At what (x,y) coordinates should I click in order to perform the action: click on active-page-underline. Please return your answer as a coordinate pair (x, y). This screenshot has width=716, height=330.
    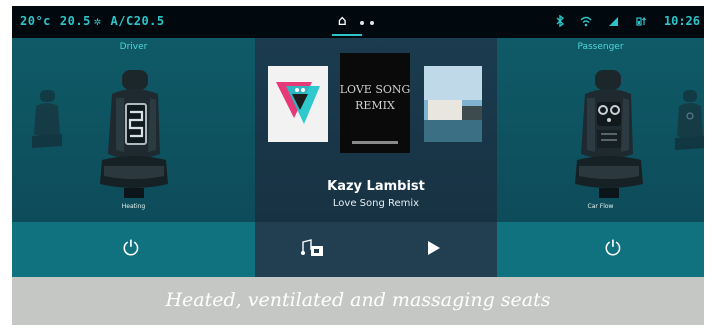
    Looking at the image, I should click on (347, 35).